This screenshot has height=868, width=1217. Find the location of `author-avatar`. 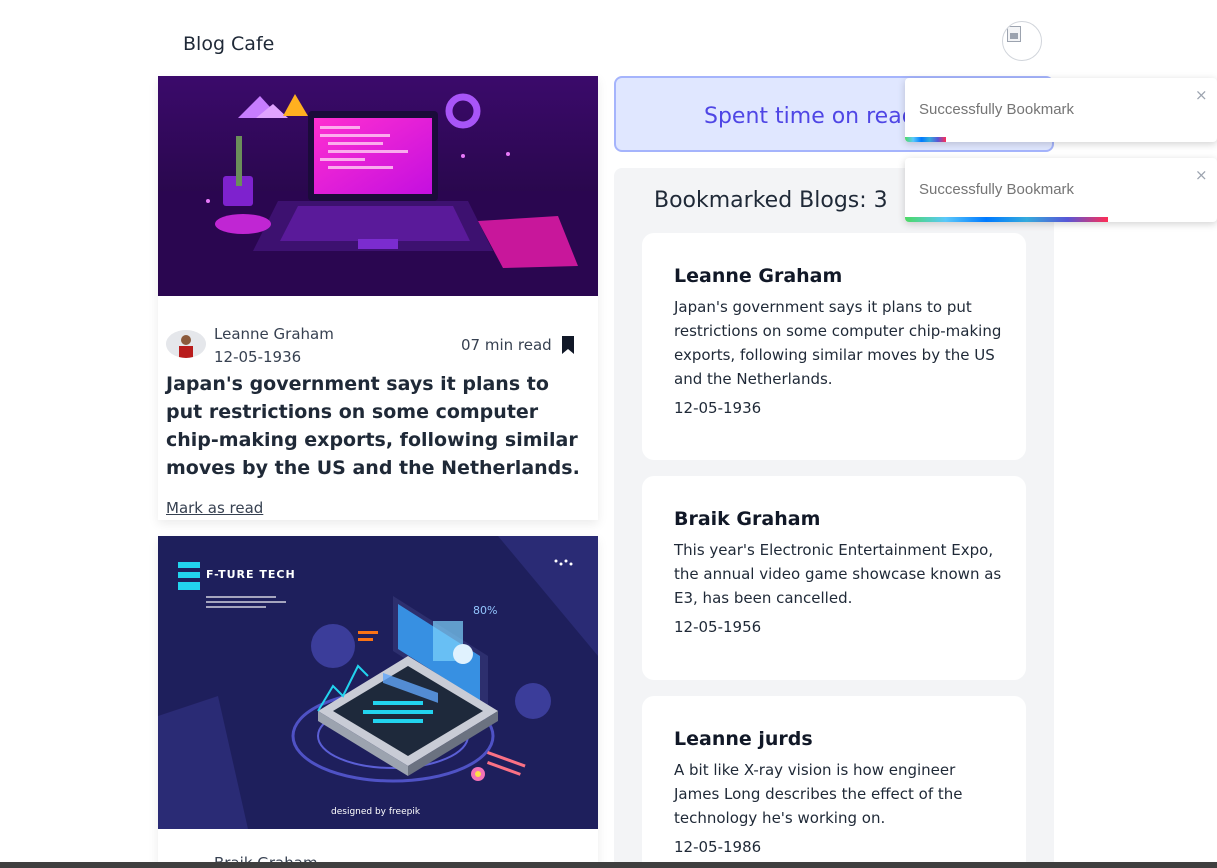

author-avatar is located at coordinates (186, 344).